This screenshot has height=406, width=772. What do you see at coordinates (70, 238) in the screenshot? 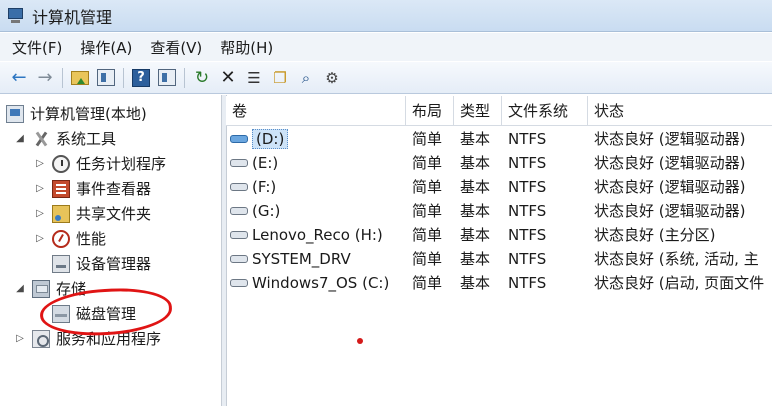
I see `tree-item-performance: ▷ 性能` at bounding box center [70, 238].